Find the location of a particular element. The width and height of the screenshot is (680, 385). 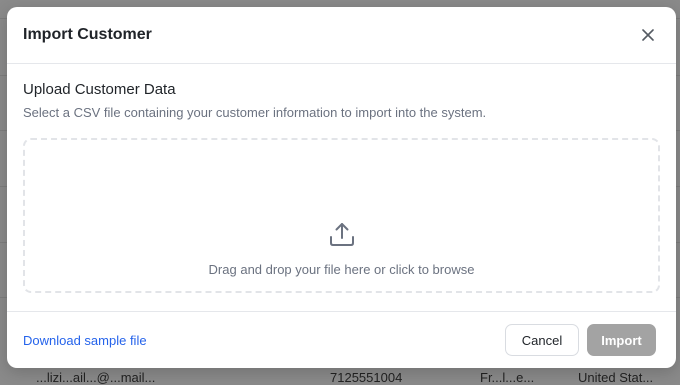

dialog-header: Import Customer is located at coordinates (341, 35).